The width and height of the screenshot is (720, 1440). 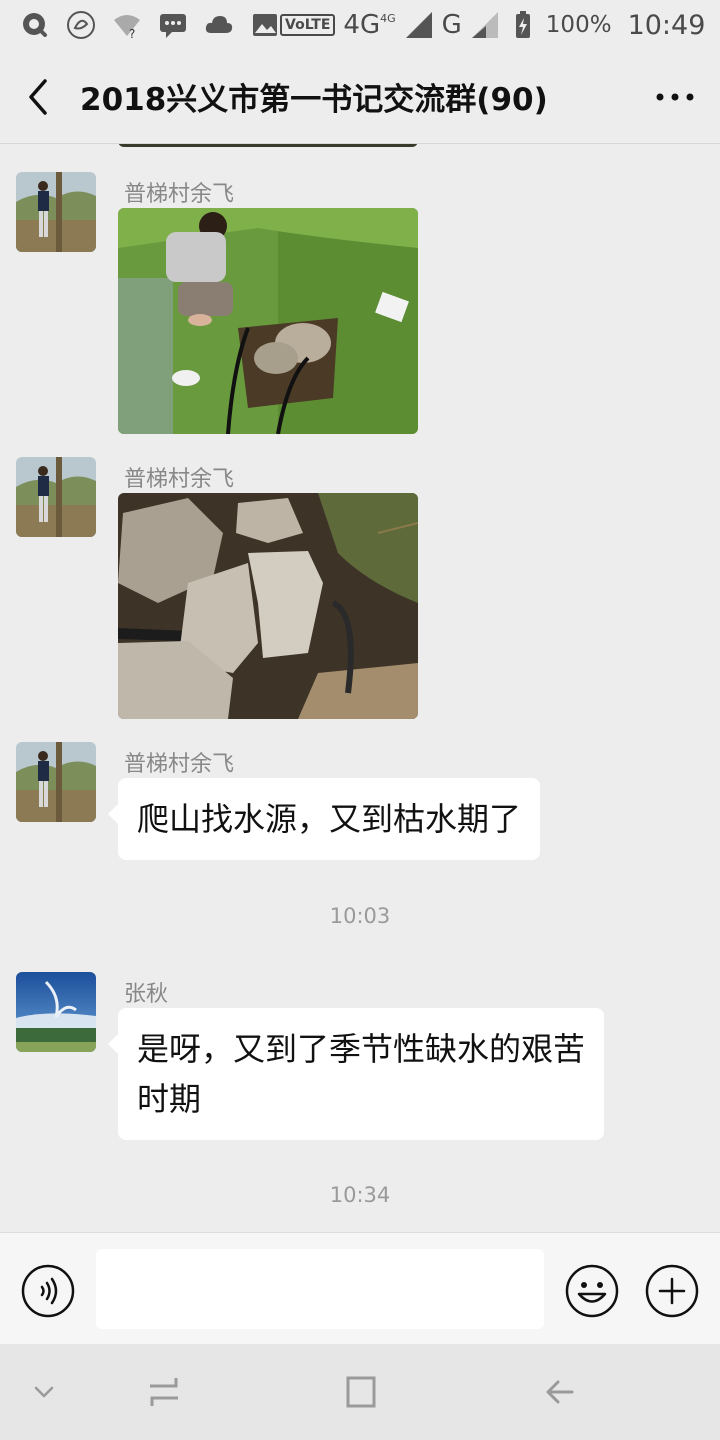 I want to click on nav-recents-button, so click(x=164, y=1392).